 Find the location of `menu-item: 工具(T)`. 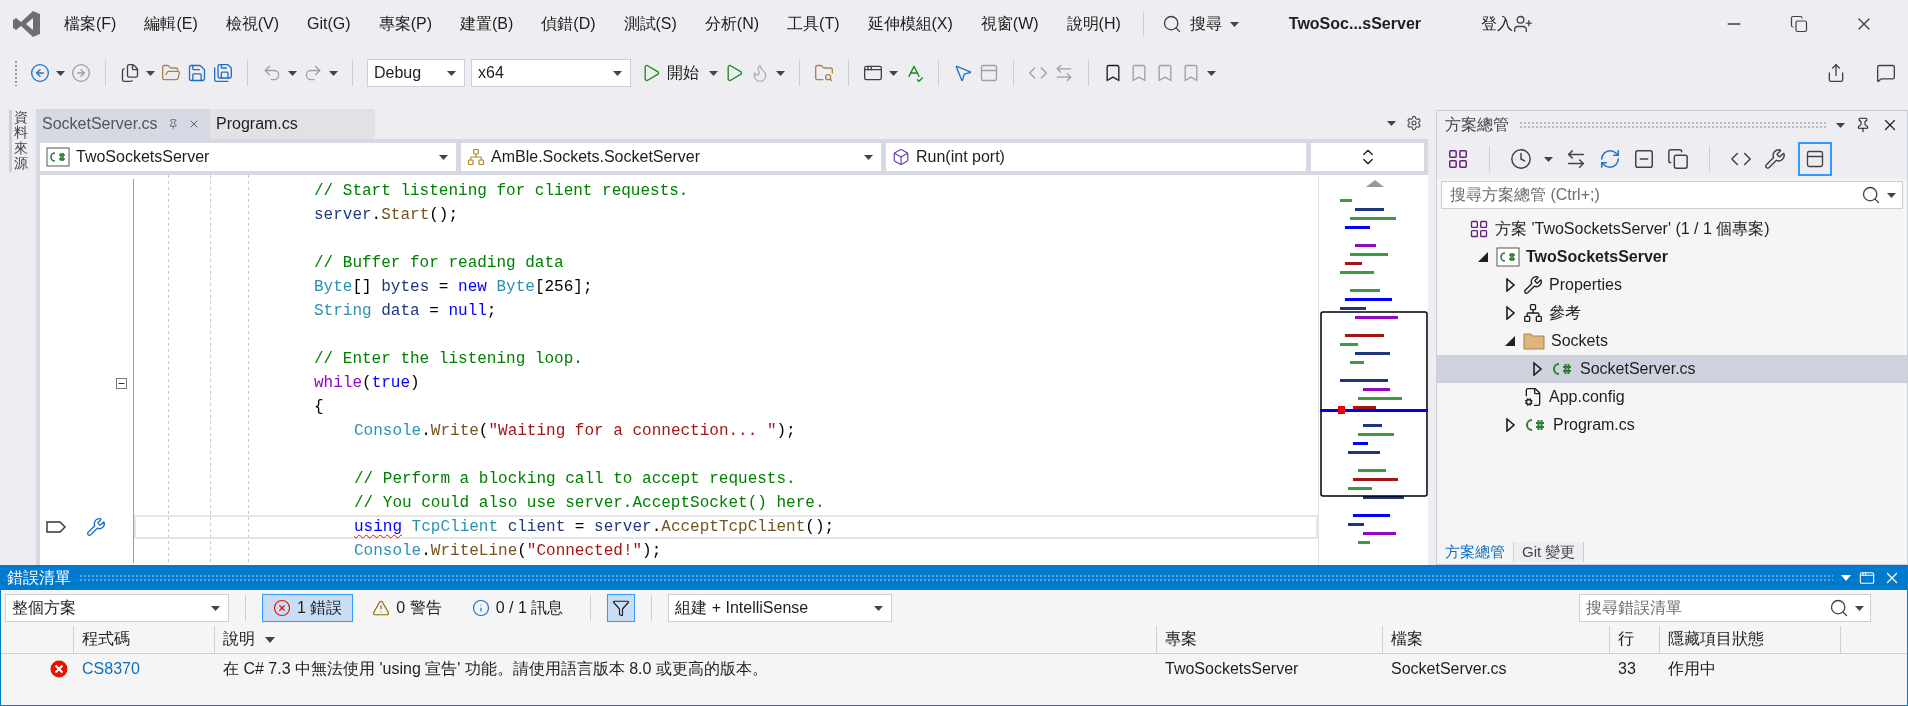

menu-item: 工具(T) is located at coordinates (813, 24).